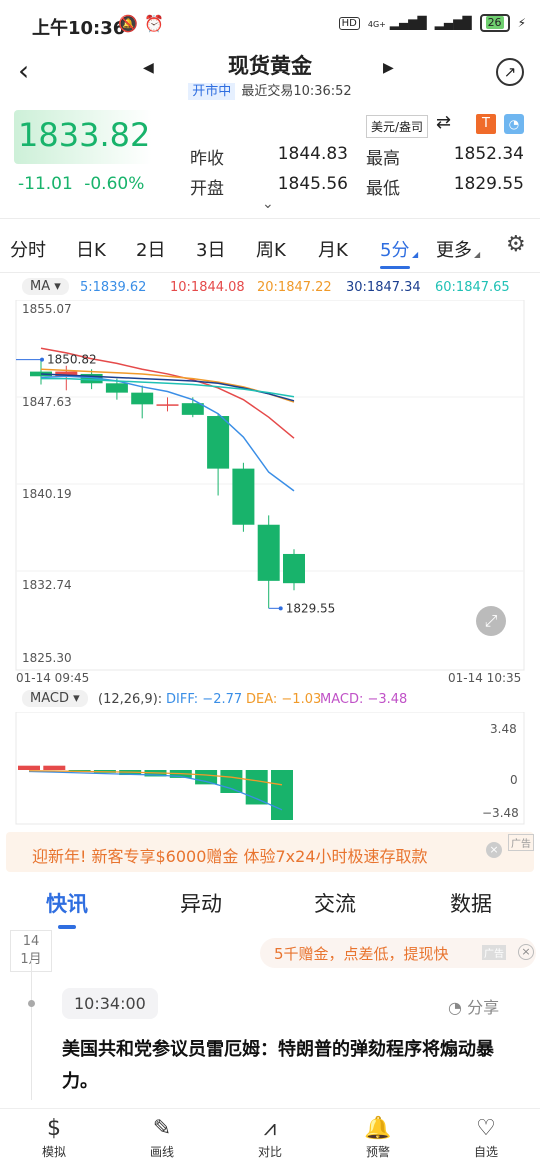 The height and width of the screenshot is (1170, 540). What do you see at coordinates (207, 189) in the screenshot?
I see `stat-label-open: 开盘` at bounding box center [207, 189].